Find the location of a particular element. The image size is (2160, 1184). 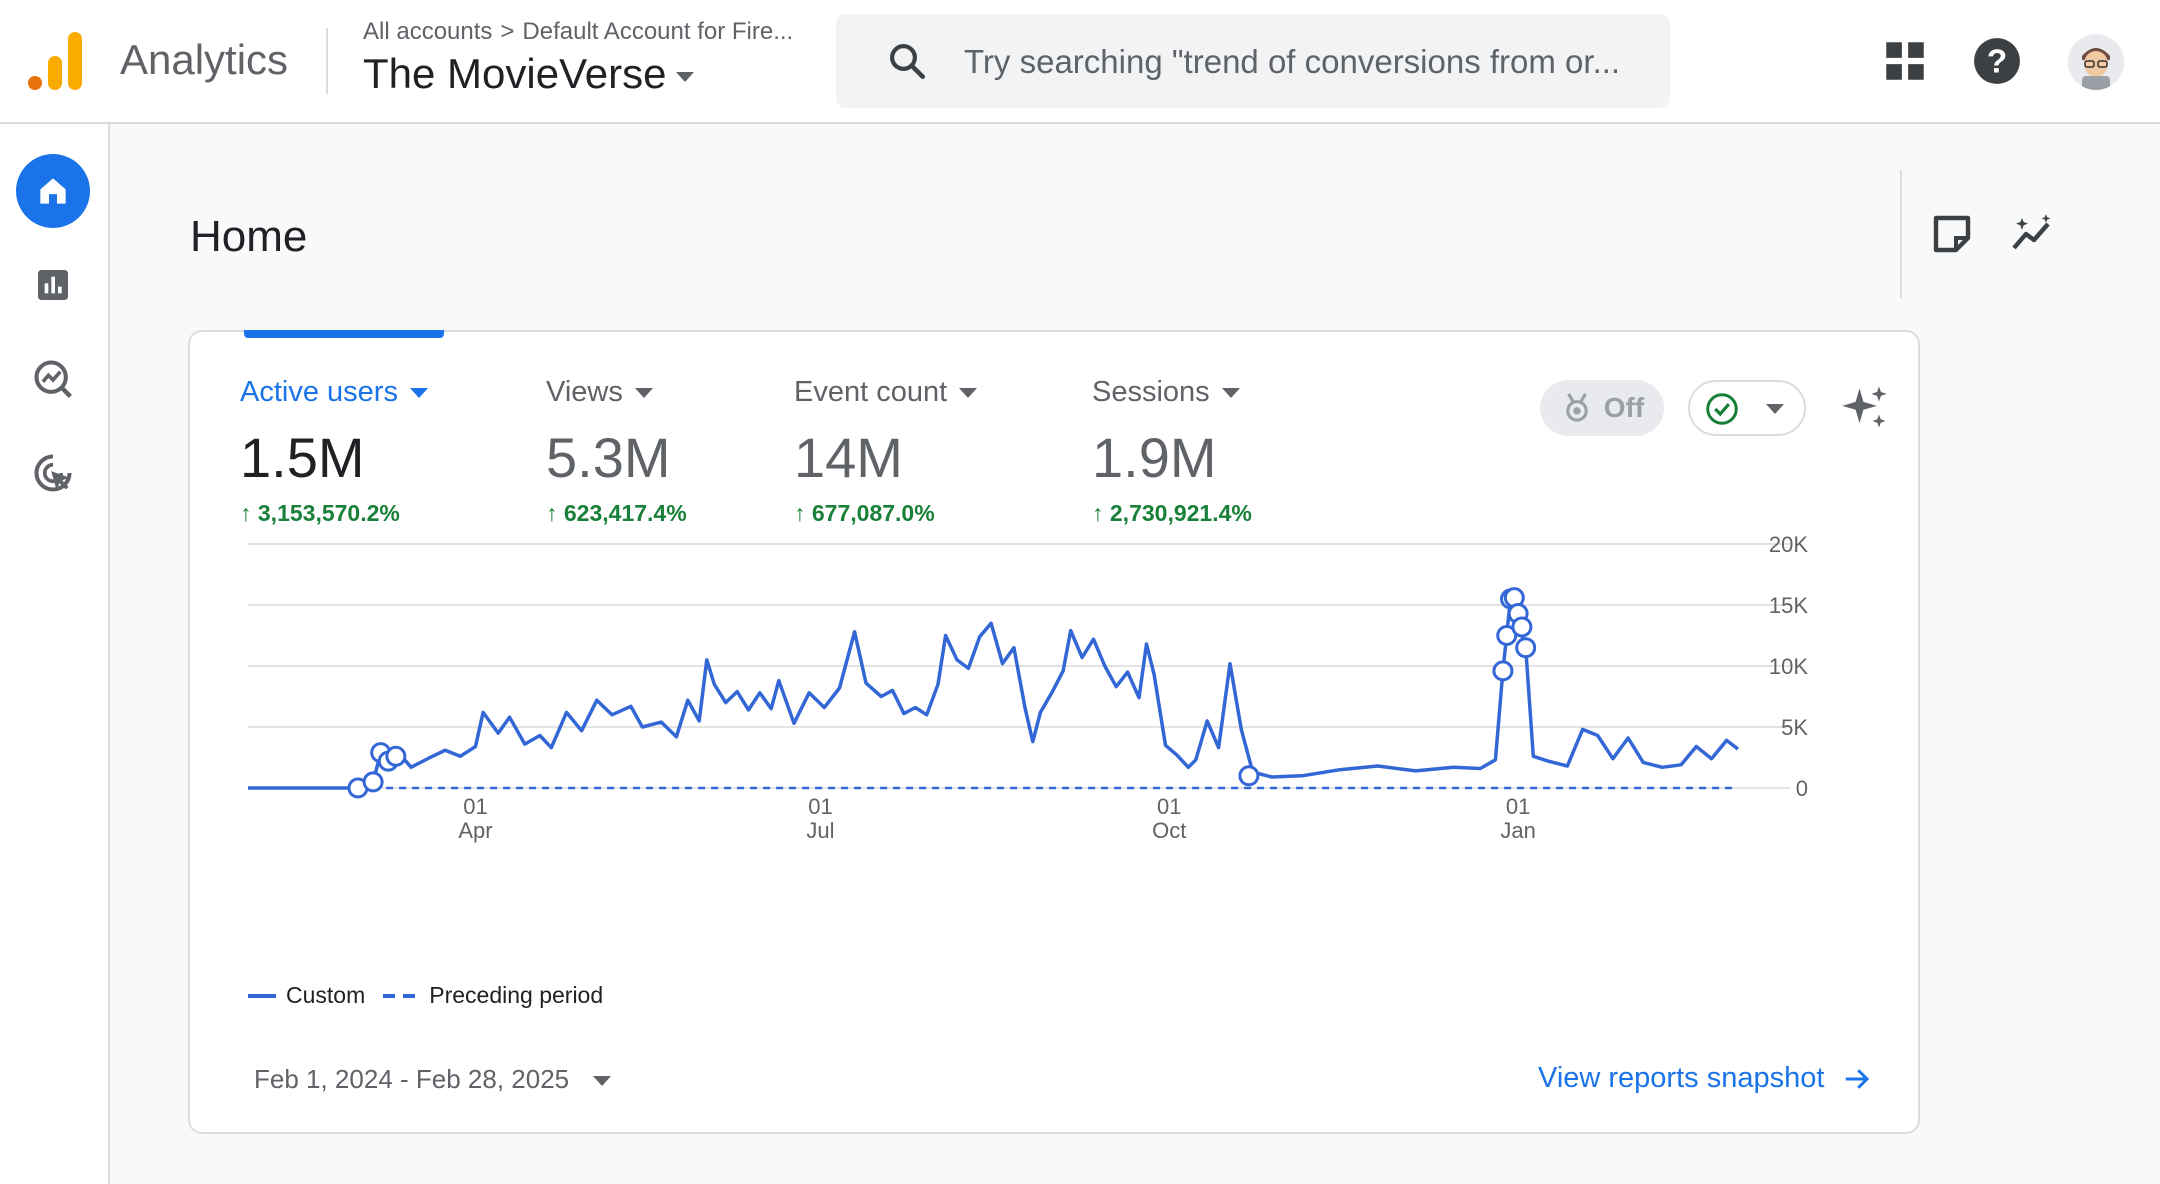

home-icon is located at coordinates (53, 191).